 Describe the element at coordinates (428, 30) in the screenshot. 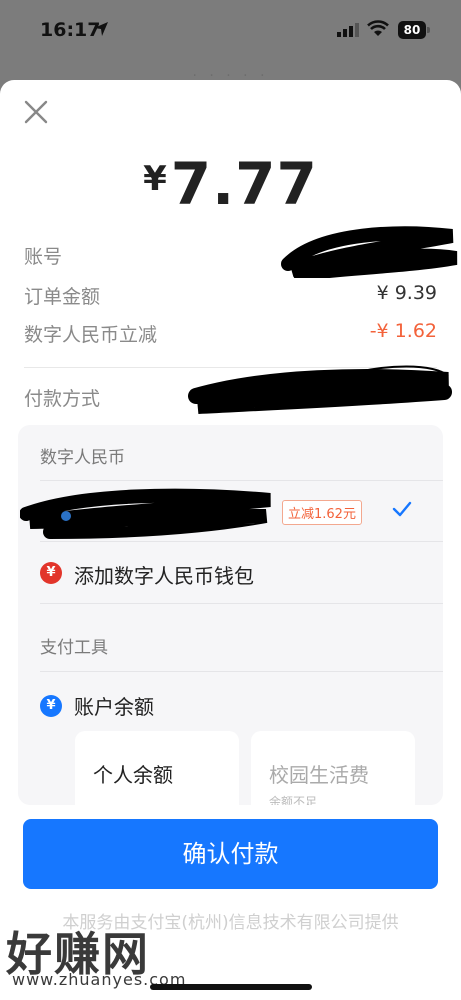

I see `battery-tip` at that location.